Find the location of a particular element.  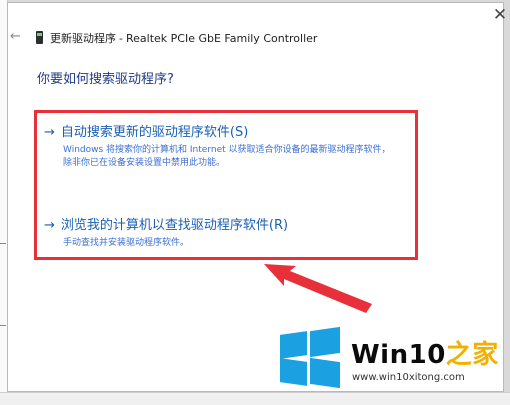

brand-main: Win10 is located at coordinates (398, 355).